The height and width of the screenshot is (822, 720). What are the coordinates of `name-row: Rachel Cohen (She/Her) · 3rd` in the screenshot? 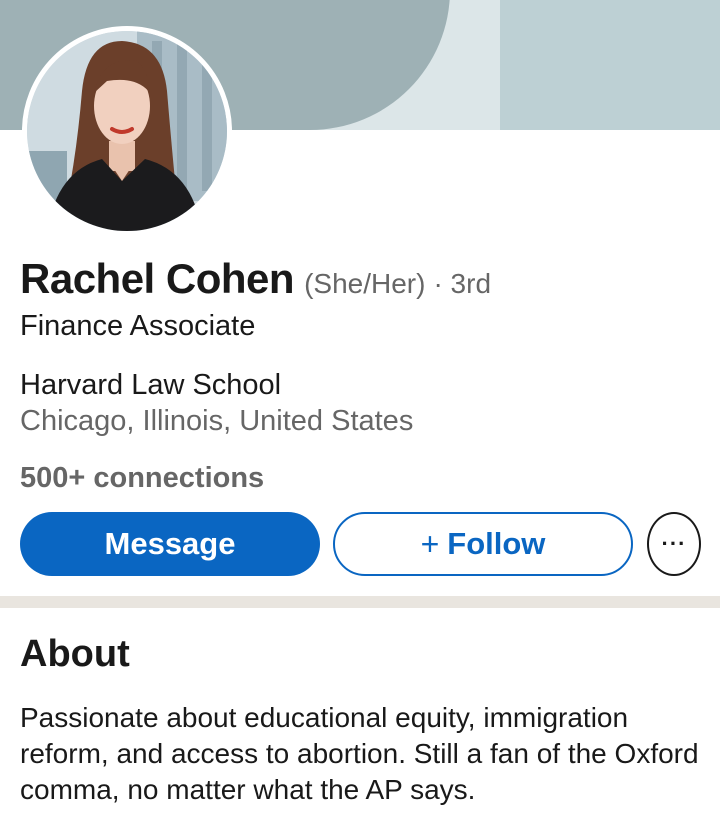 It's located at (255, 279).